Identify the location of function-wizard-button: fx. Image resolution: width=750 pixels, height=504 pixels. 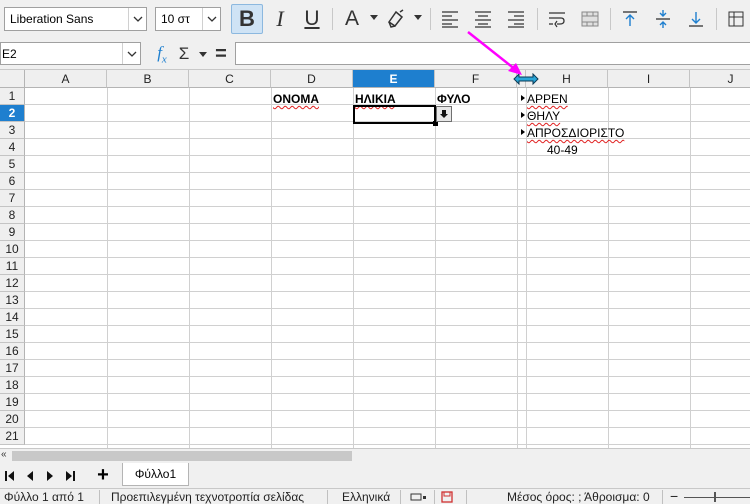
(162, 54).